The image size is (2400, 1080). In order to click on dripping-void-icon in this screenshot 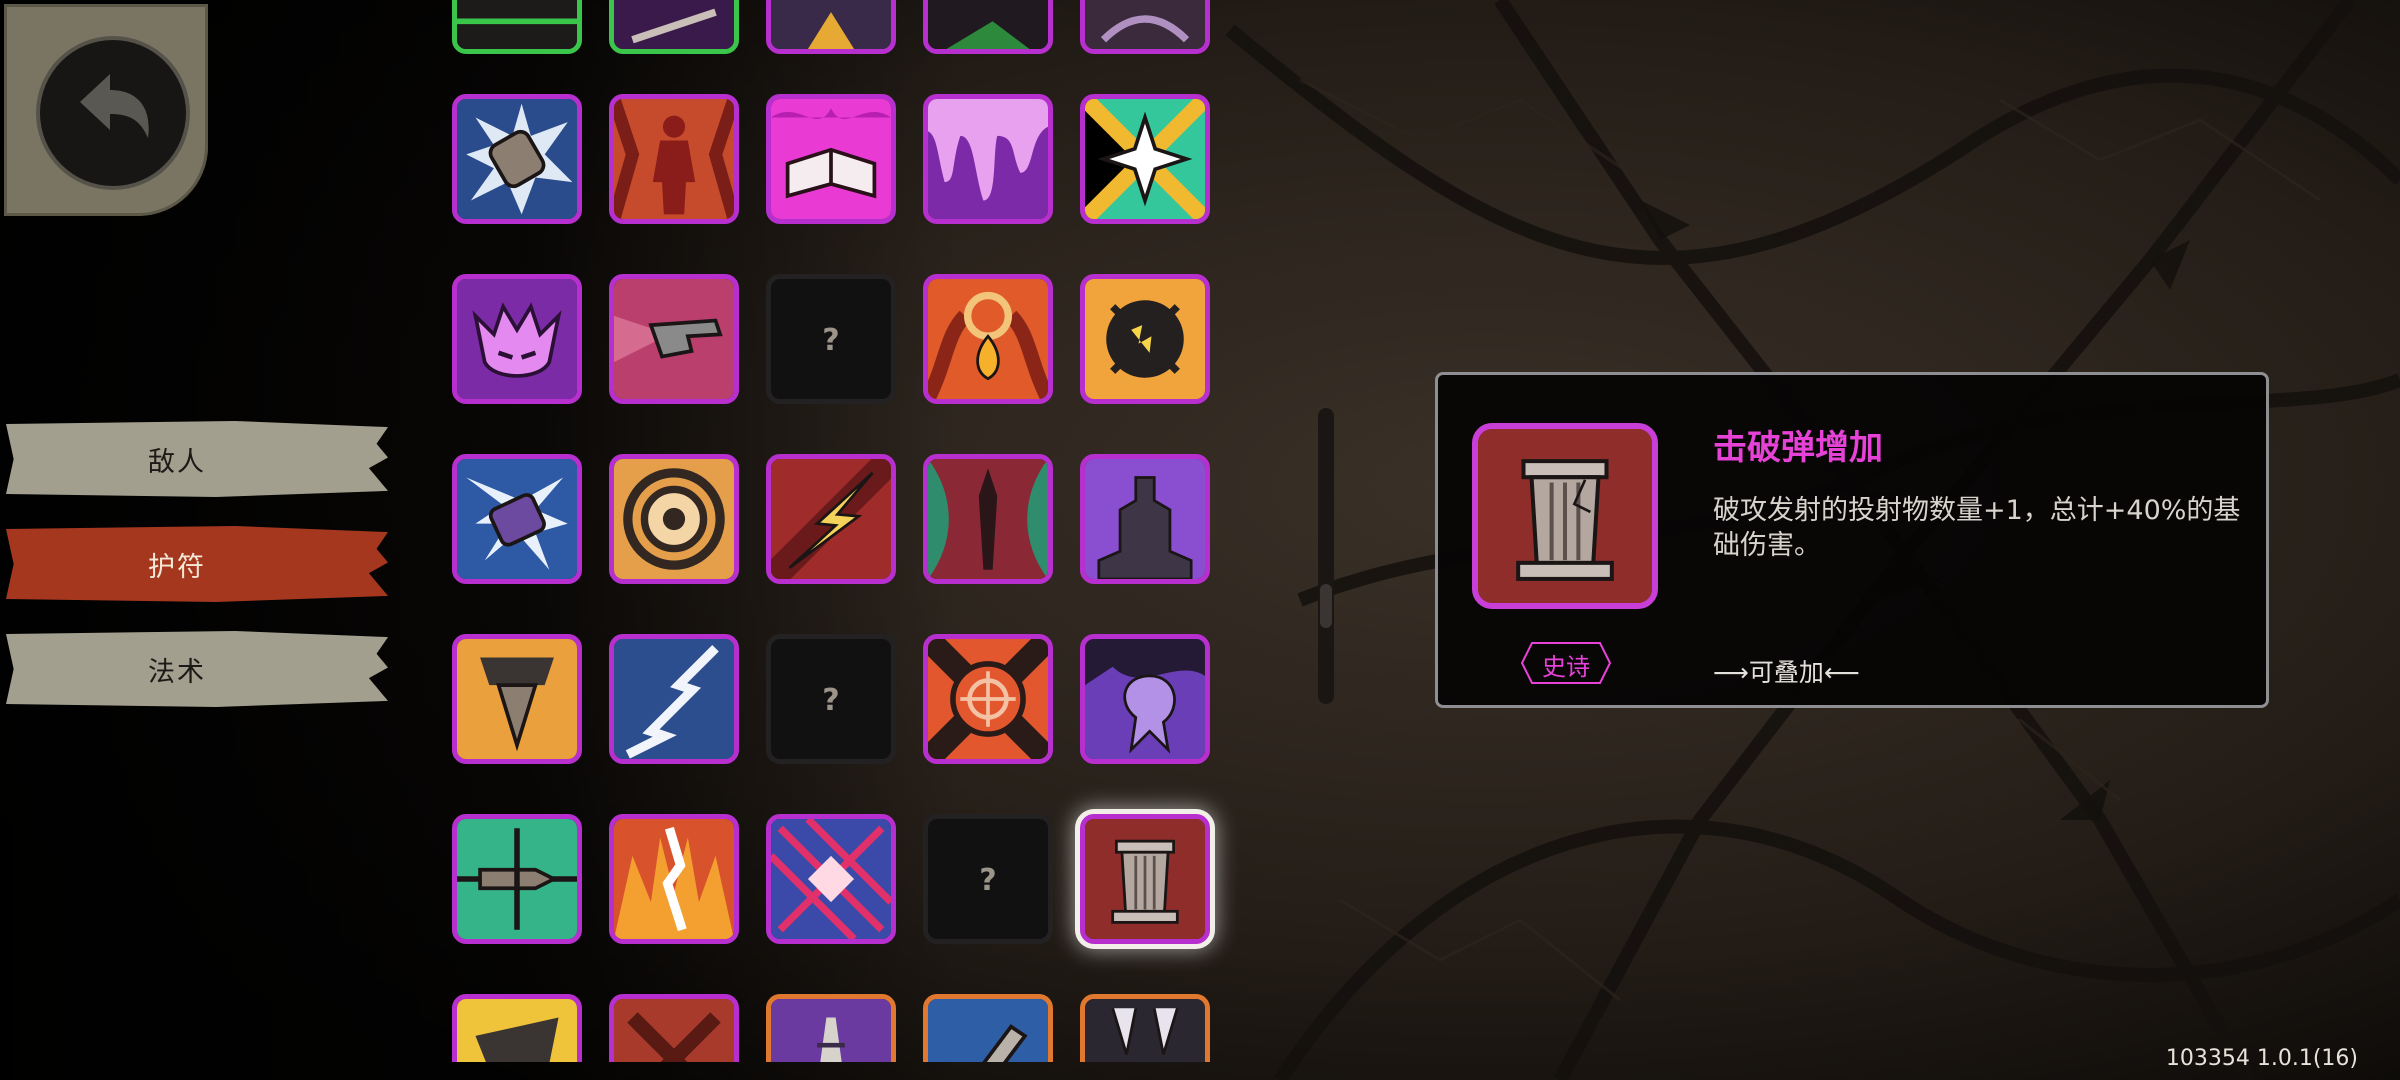, I will do `click(988, 159)`.